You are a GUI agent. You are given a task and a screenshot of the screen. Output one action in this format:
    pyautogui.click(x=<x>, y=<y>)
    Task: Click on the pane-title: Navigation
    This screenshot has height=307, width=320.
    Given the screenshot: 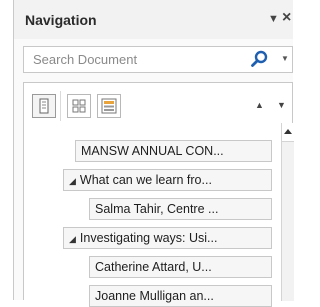 What is the action you would take?
    pyautogui.click(x=61, y=20)
    